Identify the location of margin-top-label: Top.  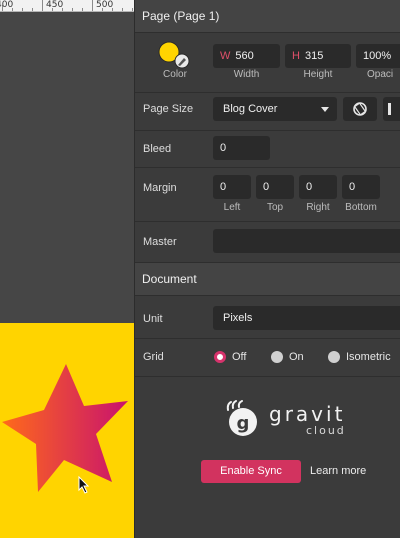
(275, 207).